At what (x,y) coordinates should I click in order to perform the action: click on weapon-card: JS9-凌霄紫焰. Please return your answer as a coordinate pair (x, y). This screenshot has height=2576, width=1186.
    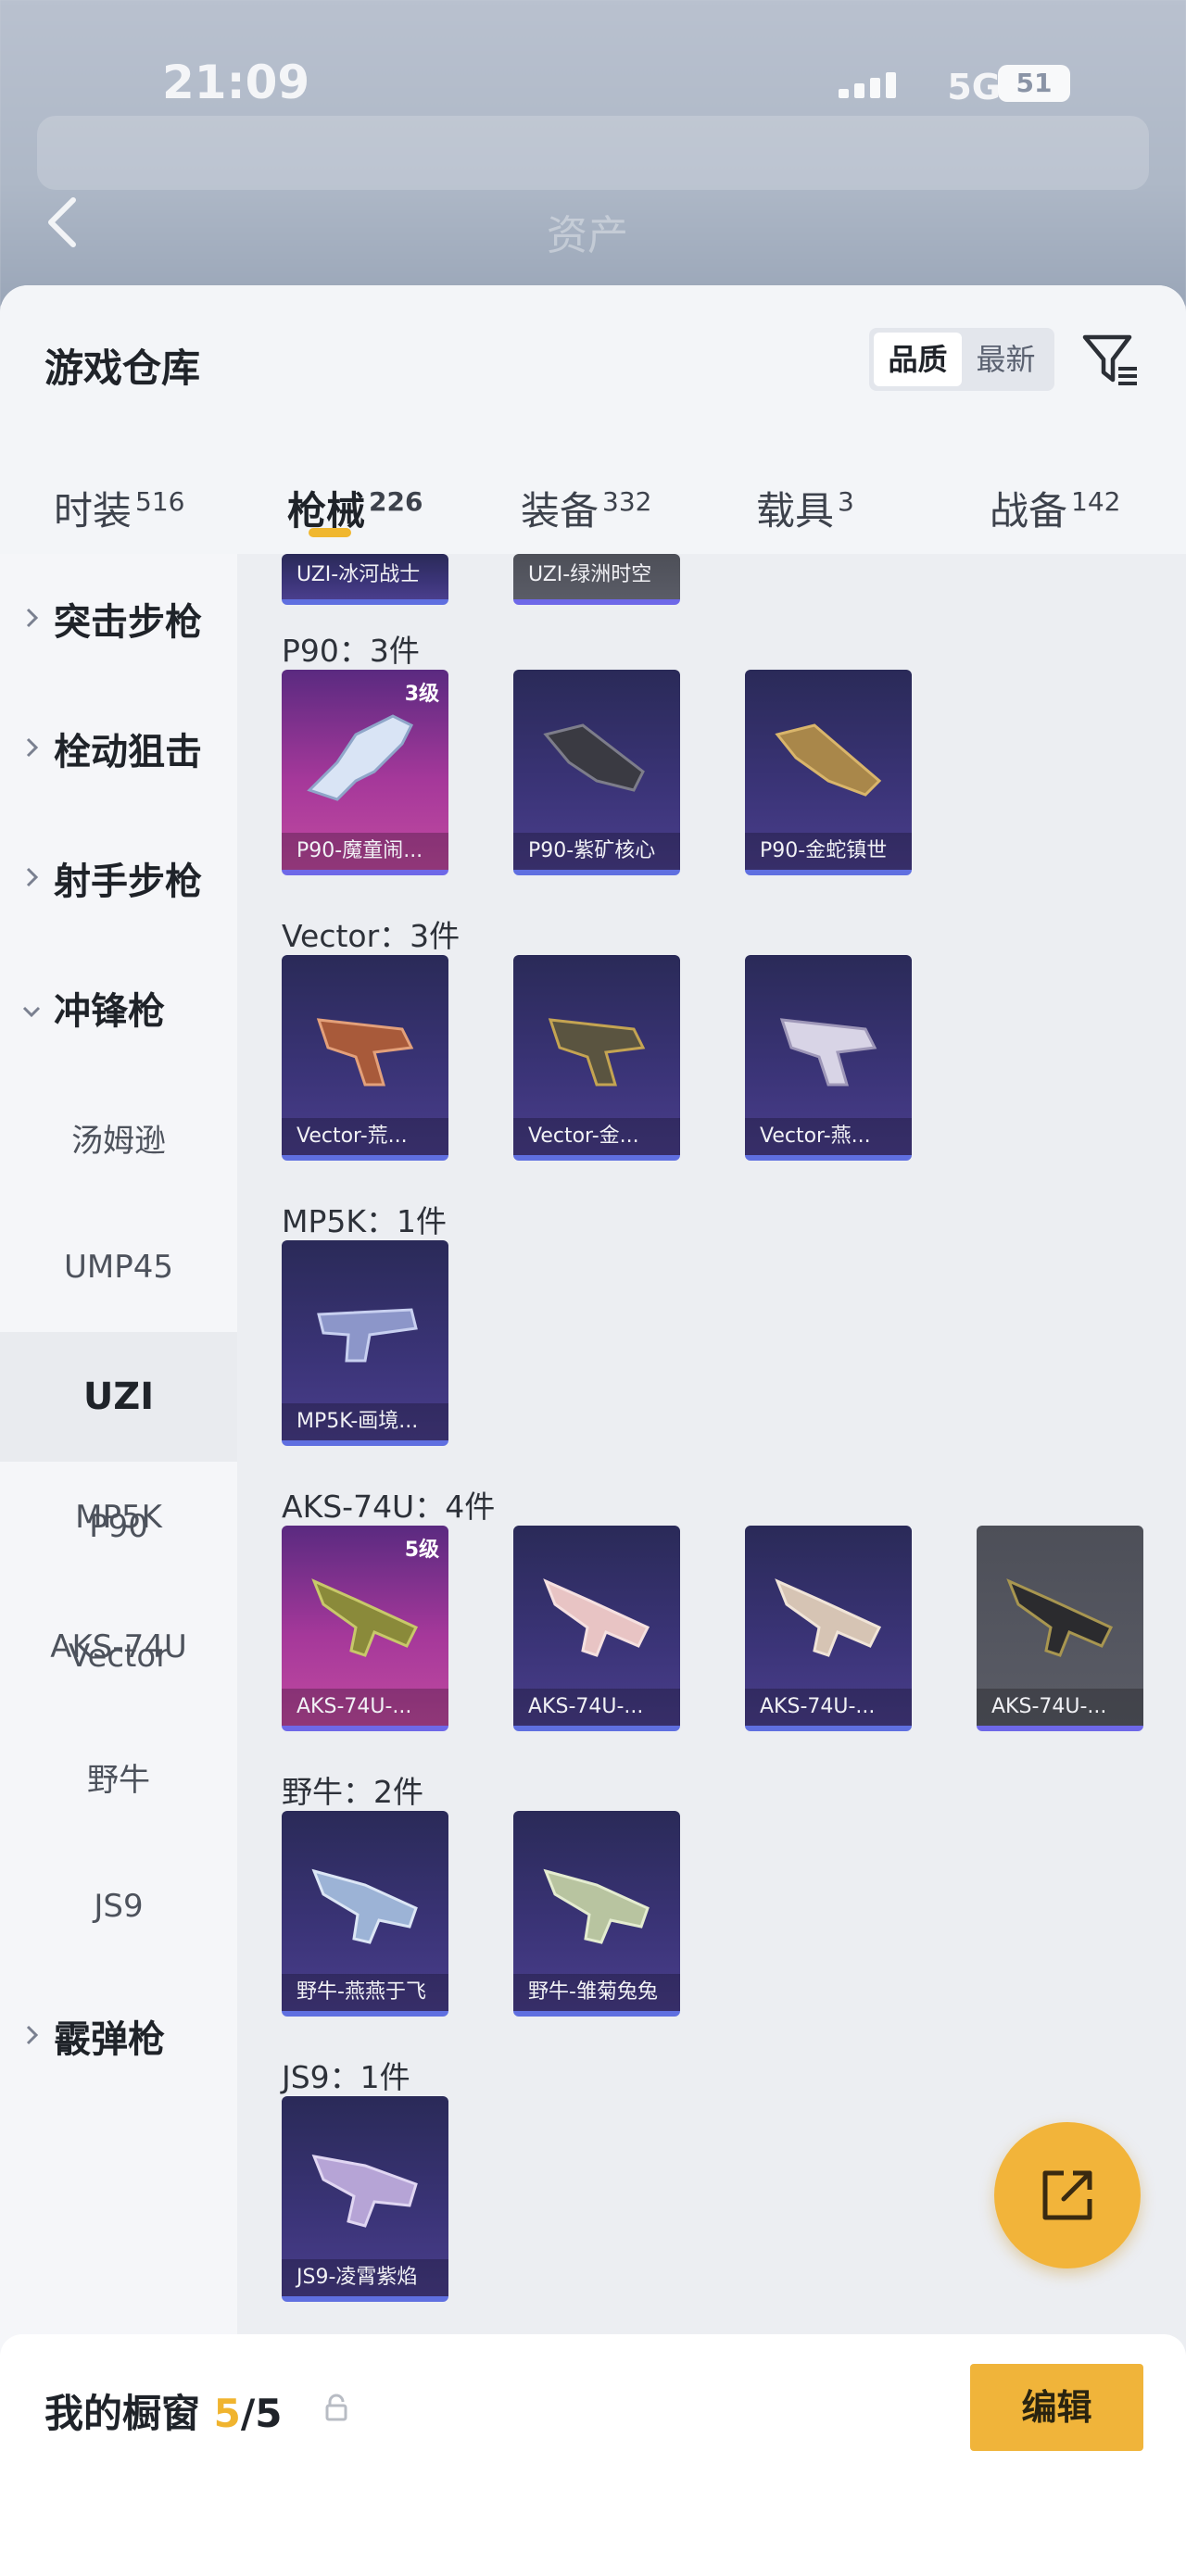
    Looking at the image, I should click on (365, 2199).